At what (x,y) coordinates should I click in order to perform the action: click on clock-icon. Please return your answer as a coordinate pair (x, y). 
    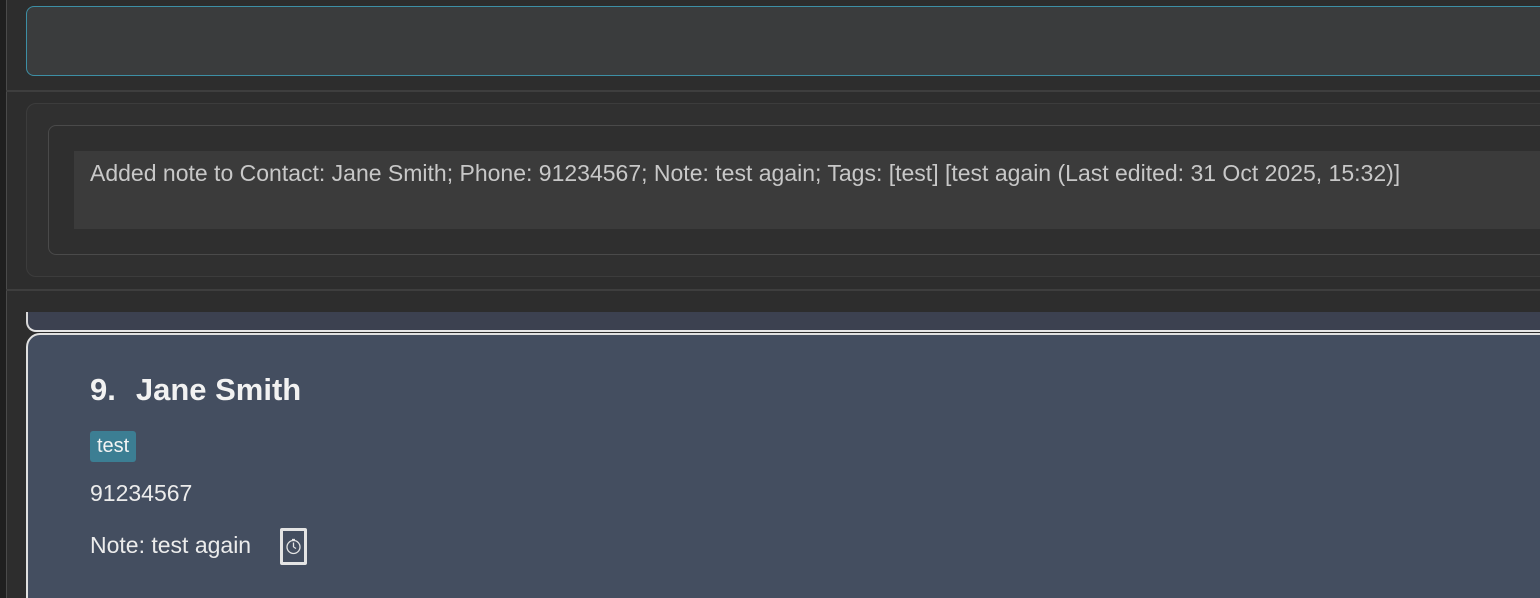
    Looking at the image, I should click on (293, 546).